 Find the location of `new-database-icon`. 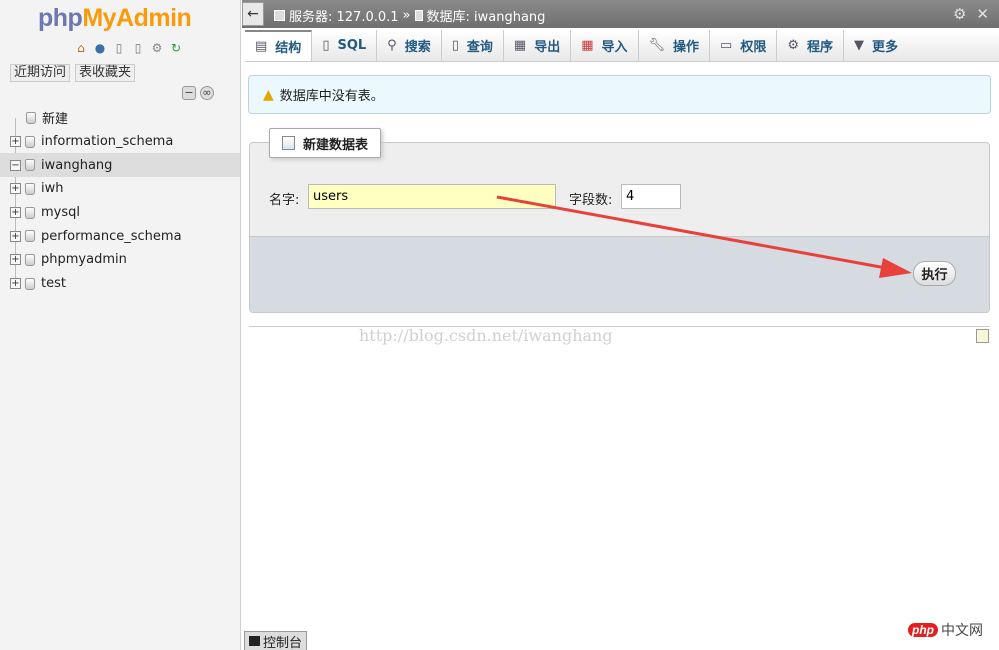

new-database-icon is located at coordinates (31, 117).